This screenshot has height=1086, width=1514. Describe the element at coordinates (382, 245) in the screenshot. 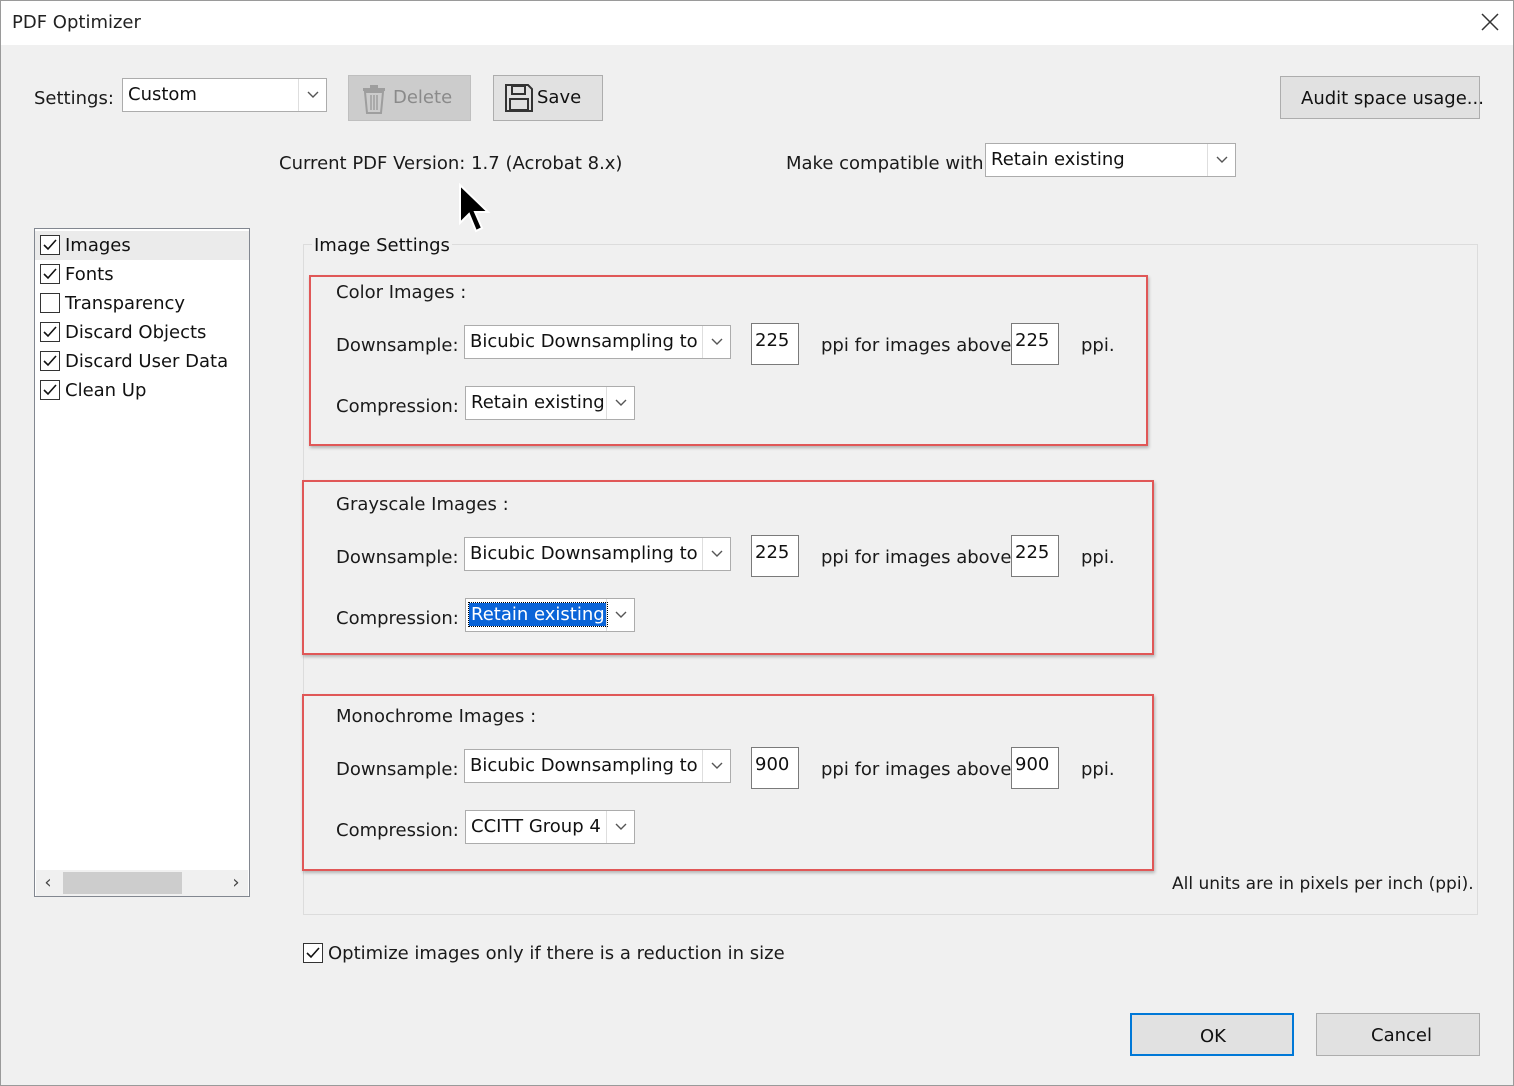

I see `image-settings-title: Image Settings` at that location.